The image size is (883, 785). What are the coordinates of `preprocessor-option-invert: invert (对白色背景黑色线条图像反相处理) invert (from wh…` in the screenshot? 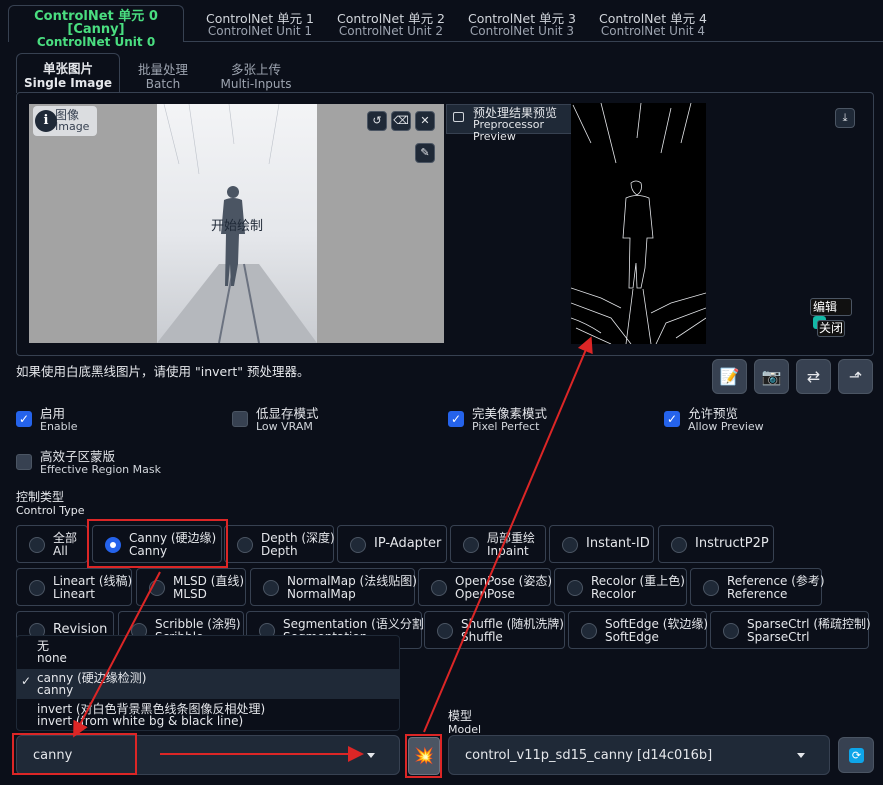 It's located at (208, 717).